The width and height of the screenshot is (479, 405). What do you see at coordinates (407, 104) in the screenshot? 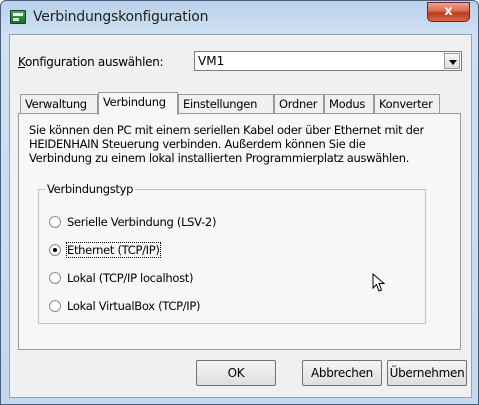
I see `tab-konverter: Konverter` at bounding box center [407, 104].